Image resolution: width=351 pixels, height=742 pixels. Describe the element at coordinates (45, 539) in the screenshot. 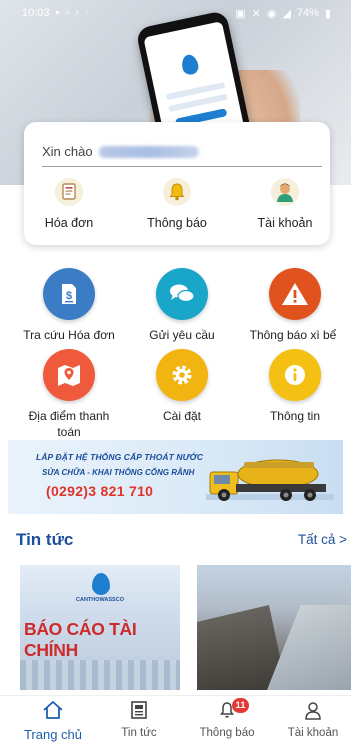

I see `news-section-title: Tin tức` at that location.